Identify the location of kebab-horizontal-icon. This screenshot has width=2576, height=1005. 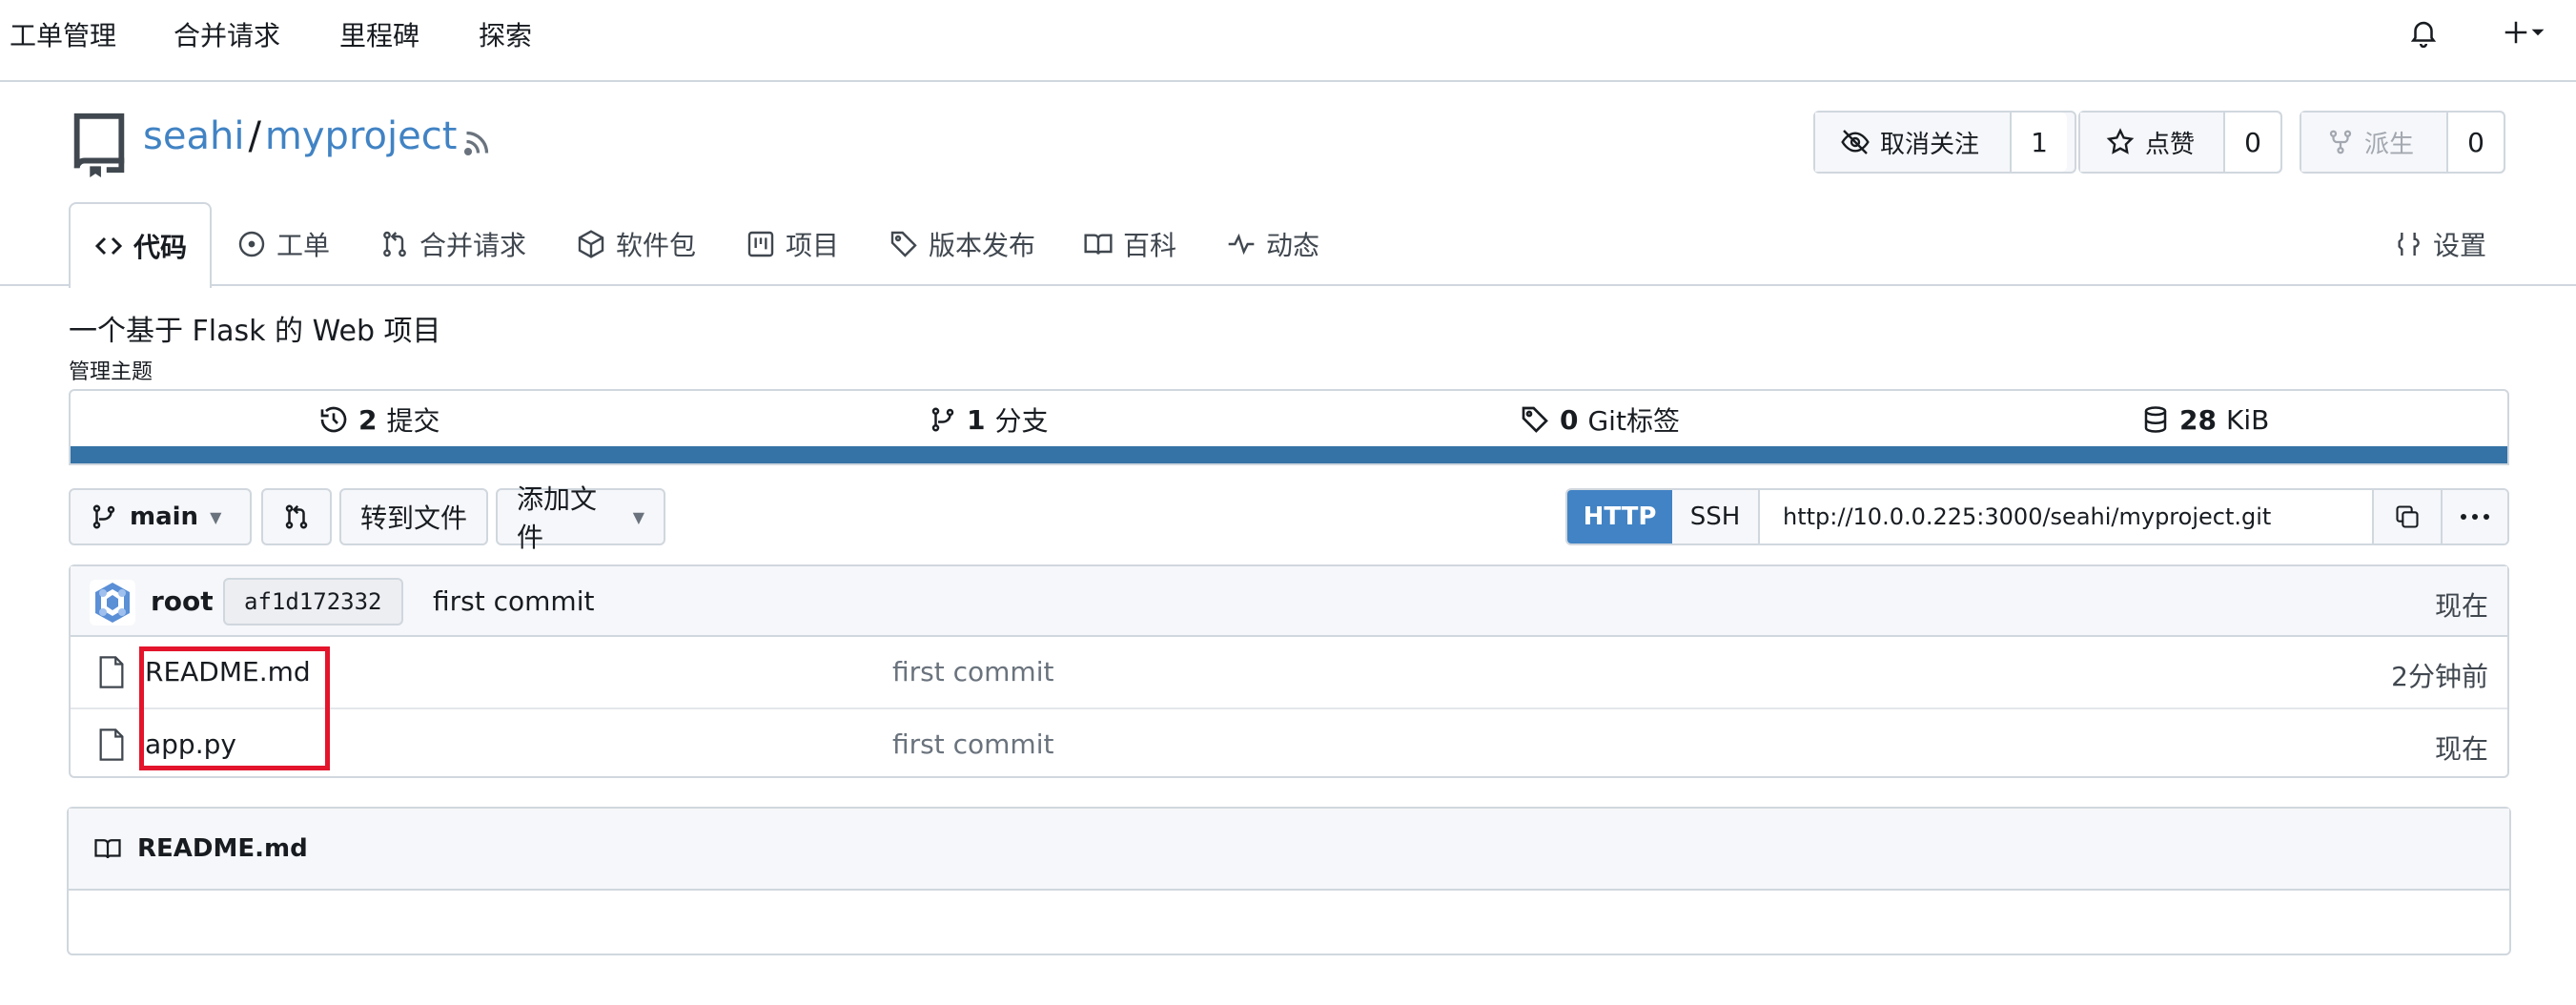
(2475, 517).